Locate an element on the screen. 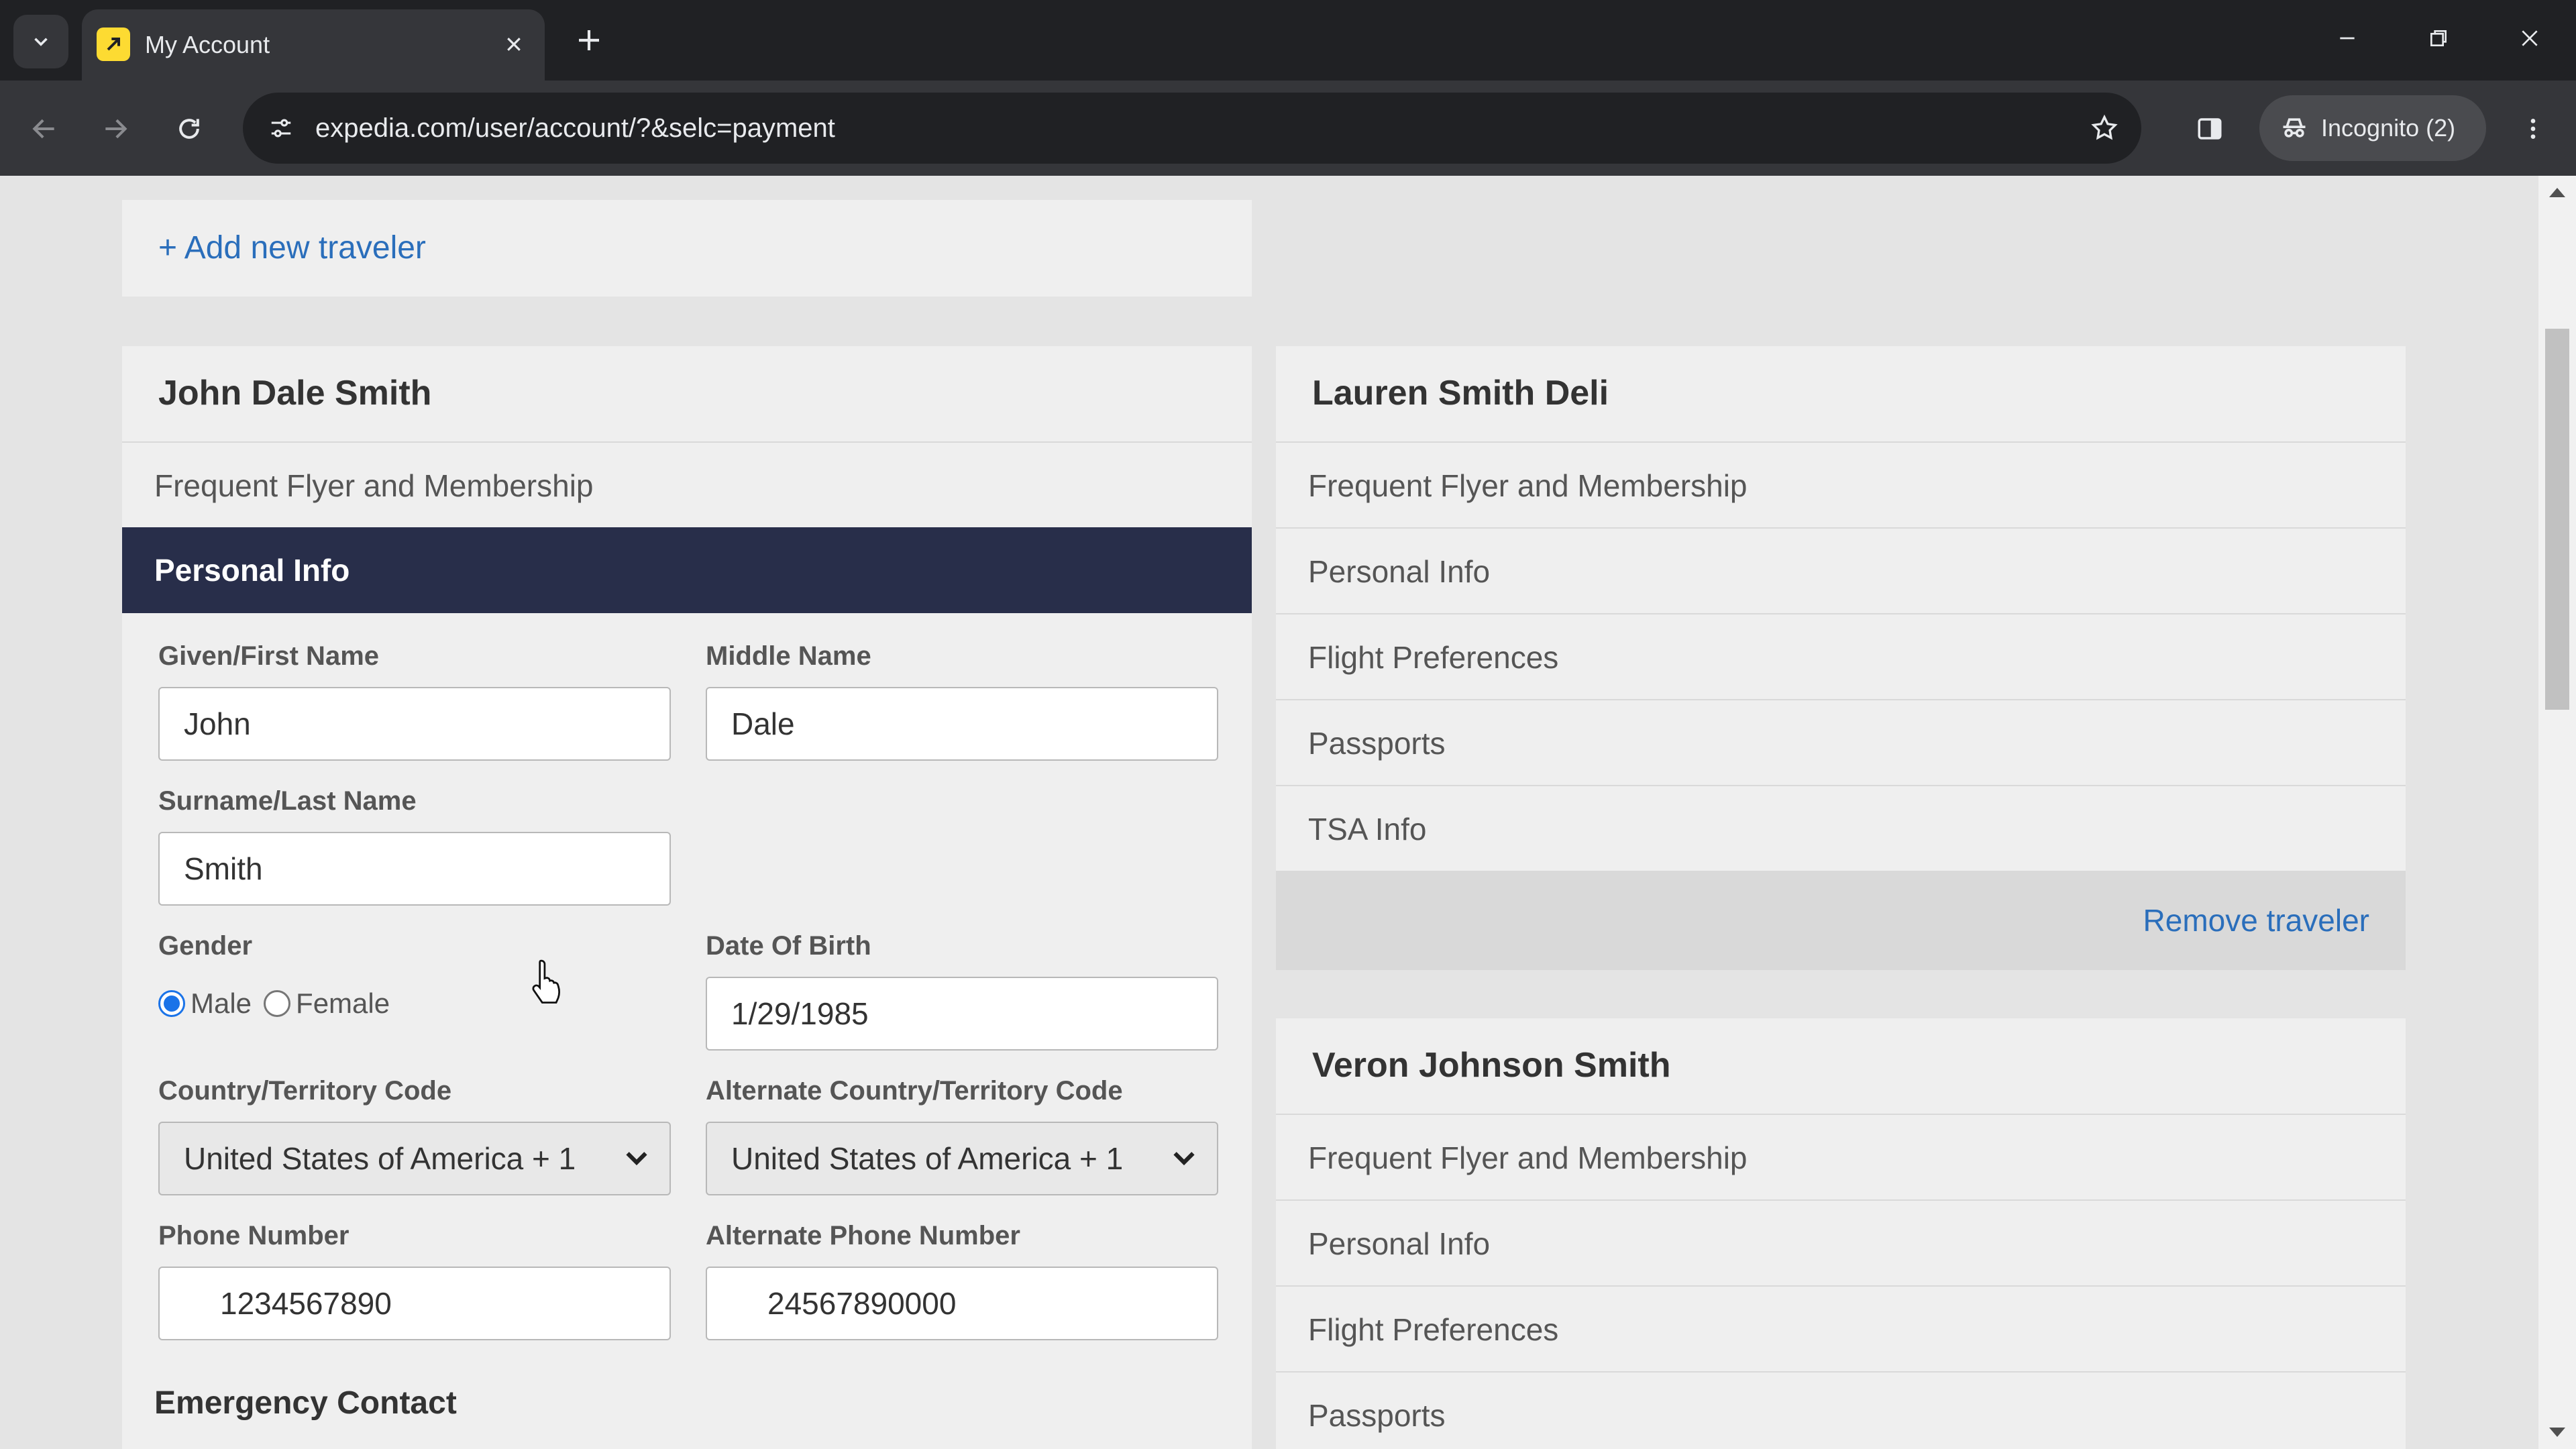 The width and height of the screenshot is (2576, 1449). emergency-contact-heading: Emergency Contact is located at coordinates (305, 1403).